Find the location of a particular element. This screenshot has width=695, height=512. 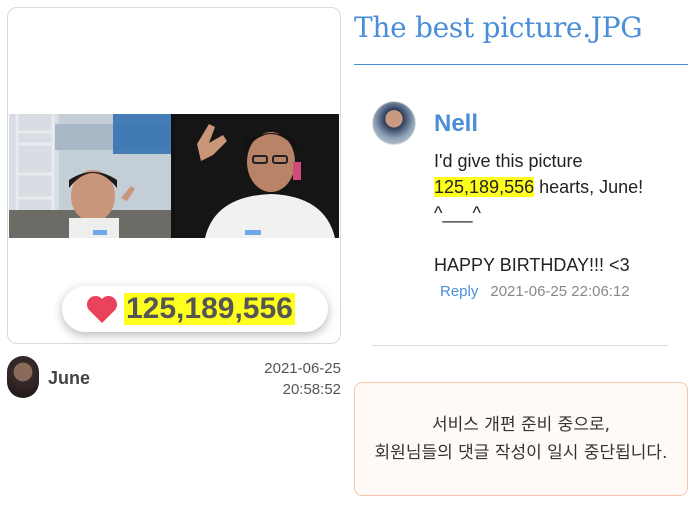

comment-timestamp: 2021-06-25 22:06:12 is located at coordinates (560, 291).